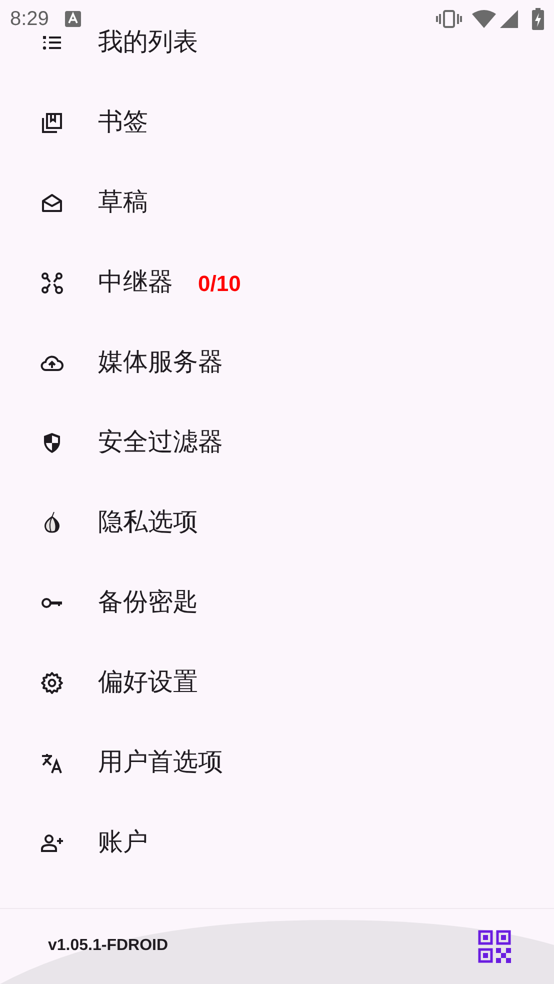  I want to click on menu-item-label: 用户首选项, so click(160, 763).